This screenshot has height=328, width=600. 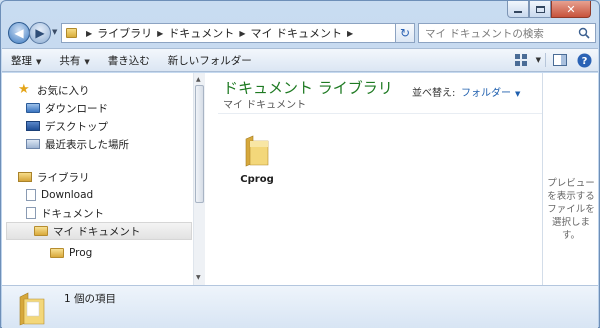 What do you see at coordinates (308, 88) in the screenshot?
I see `library-title: ドキュメント ライブラリ` at bounding box center [308, 88].